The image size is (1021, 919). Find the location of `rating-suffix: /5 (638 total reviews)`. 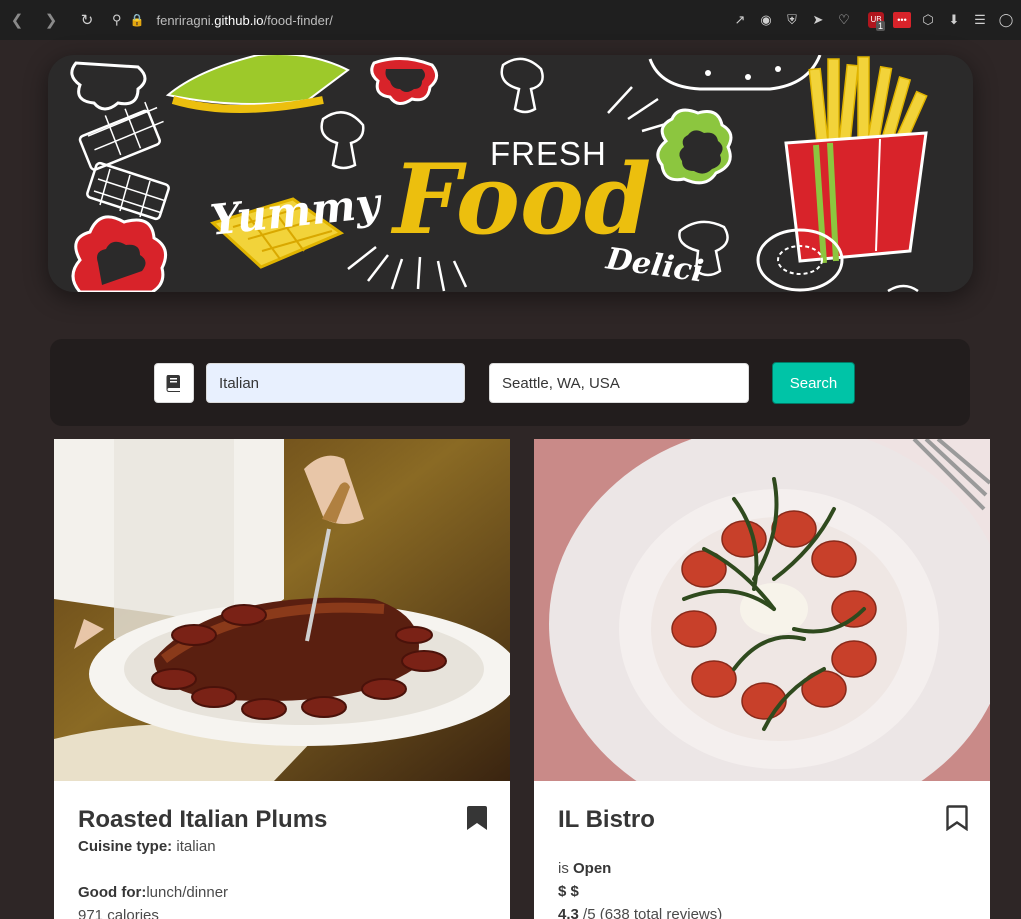

rating-suffix: /5 (638 total reviews) is located at coordinates (650, 912).